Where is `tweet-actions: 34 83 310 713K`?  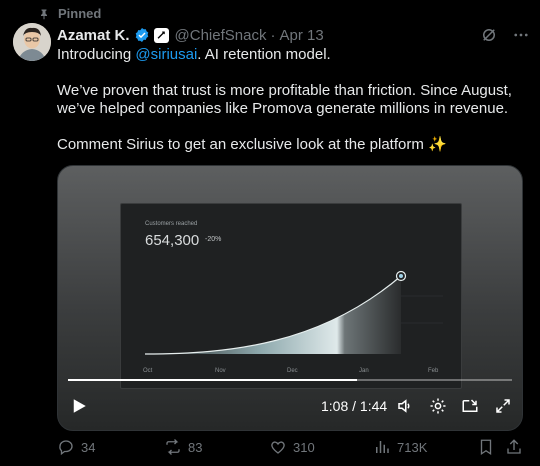 tweet-actions: 34 83 310 713K is located at coordinates (291, 448).